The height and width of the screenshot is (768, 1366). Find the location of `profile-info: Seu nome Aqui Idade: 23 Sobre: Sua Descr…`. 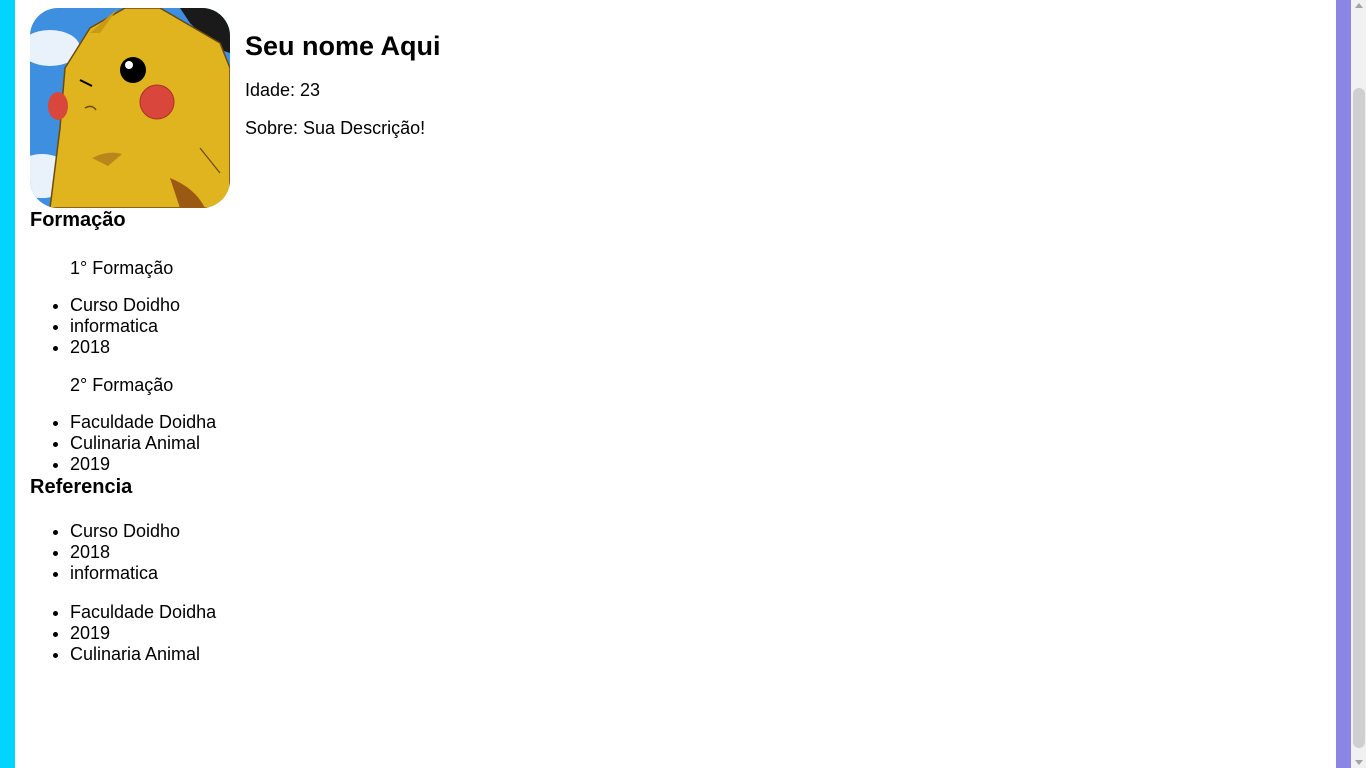

profile-info: Seu nome Aqui Idade: 23 Sobre: Sua Descr… is located at coordinates (343, 74).